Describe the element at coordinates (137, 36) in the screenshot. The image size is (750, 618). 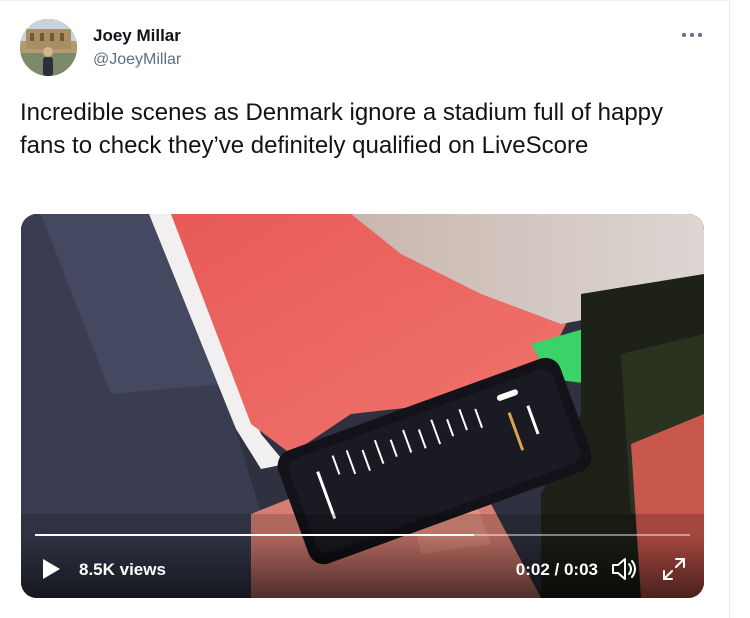
I see `author-name: Joey Millar` at that location.